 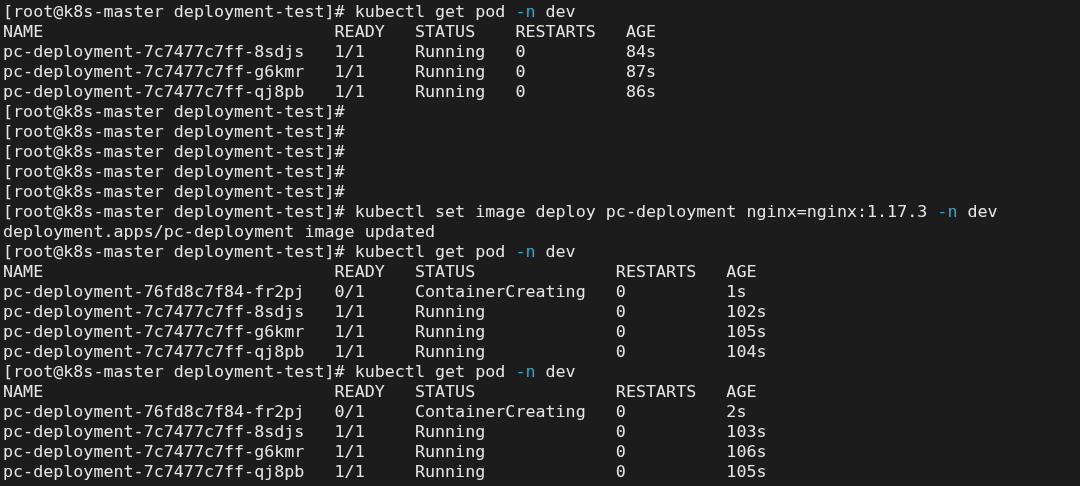 I want to click on output-text: pc-deployment-7c7477c7ff-8sdjs 1/1 Running 0 84s, so click(x=330, y=51).